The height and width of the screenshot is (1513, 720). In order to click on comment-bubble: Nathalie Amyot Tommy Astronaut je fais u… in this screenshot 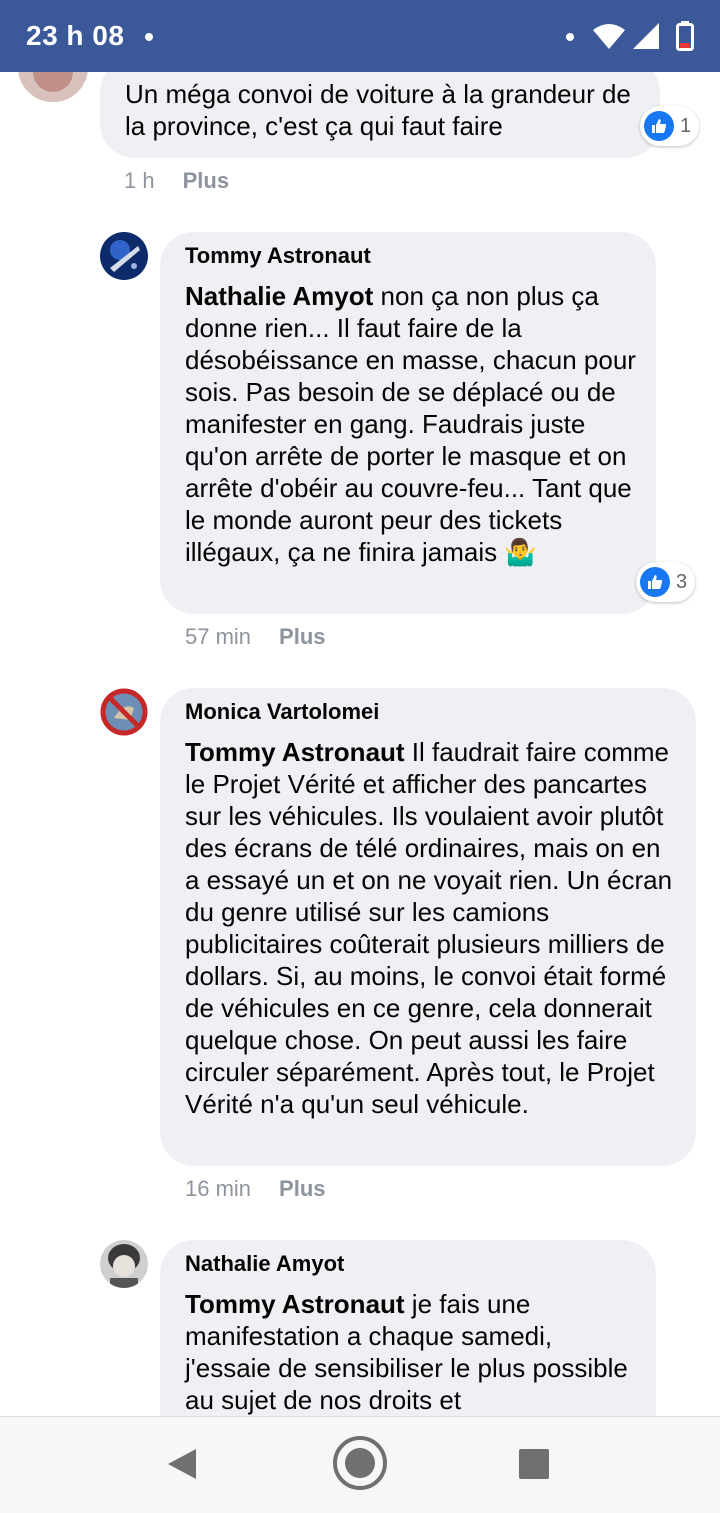, I will do `click(408, 1328)`.